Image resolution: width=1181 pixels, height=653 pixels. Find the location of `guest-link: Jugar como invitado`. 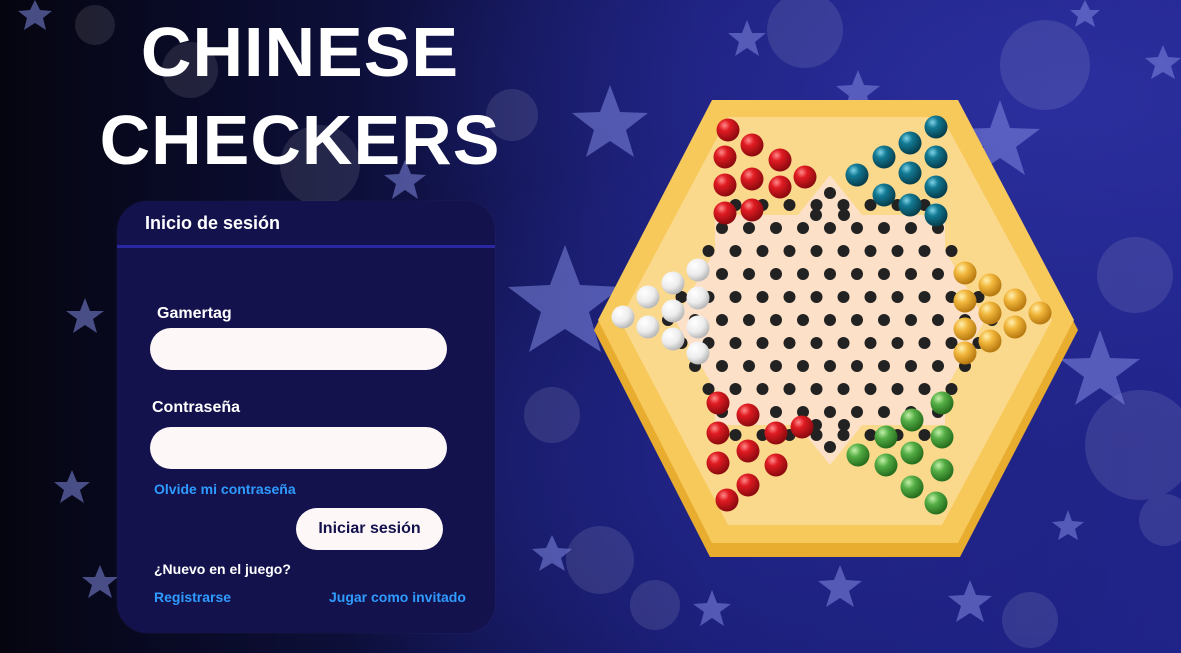

guest-link: Jugar como invitado is located at coordinates (397, 597).